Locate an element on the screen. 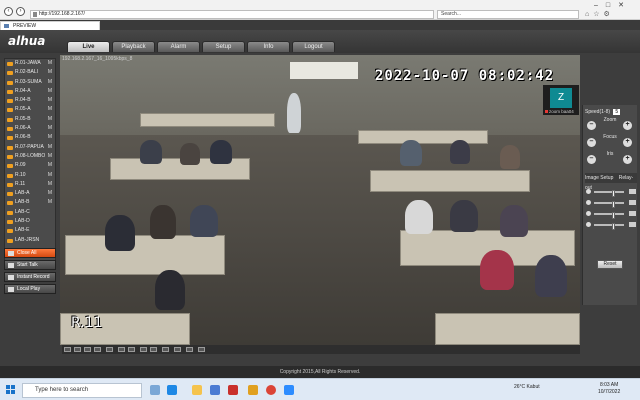 The height and width of the screenshot is (400, 640). channel-name: R.06-A is located at coordinates (23, 128).